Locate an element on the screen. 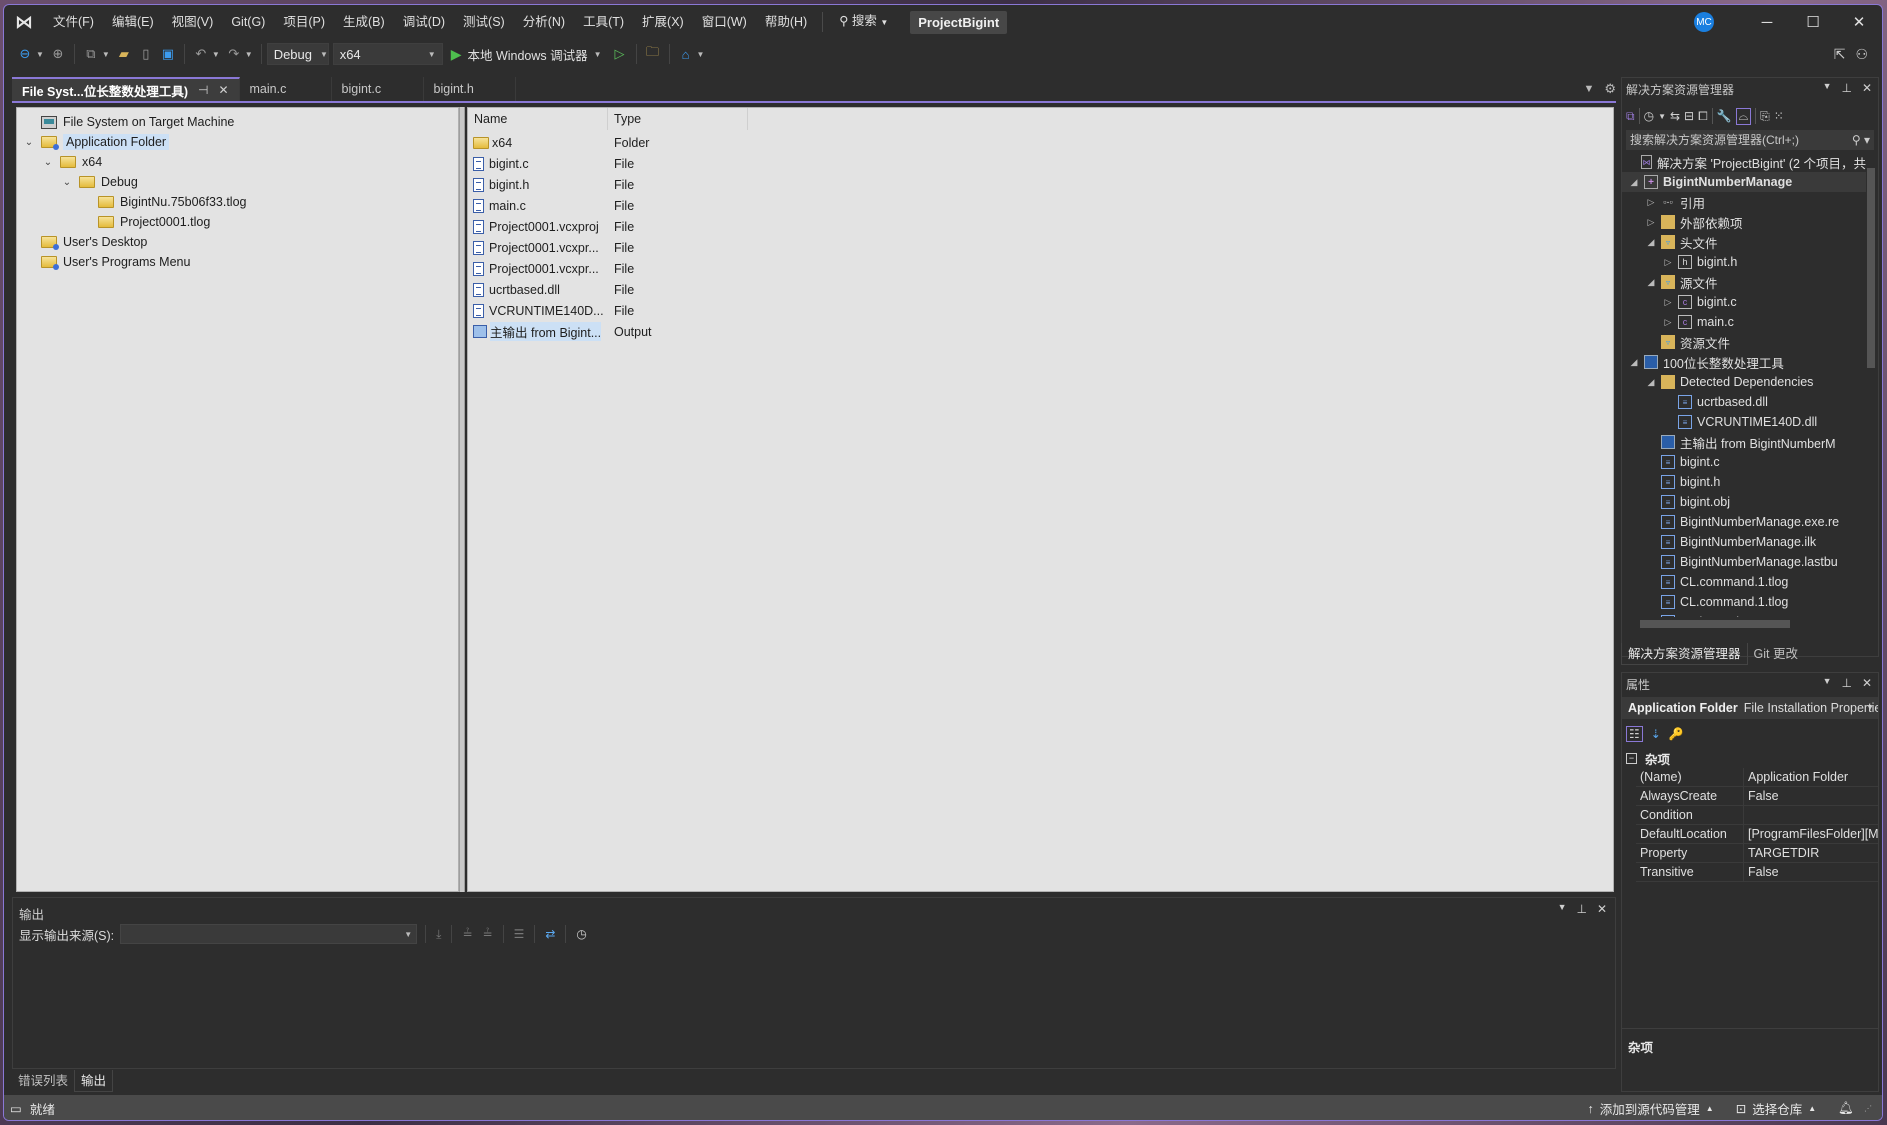 This screenshot has width=1887, height=1125. pane-splitter is located at coordinates (462, 499).